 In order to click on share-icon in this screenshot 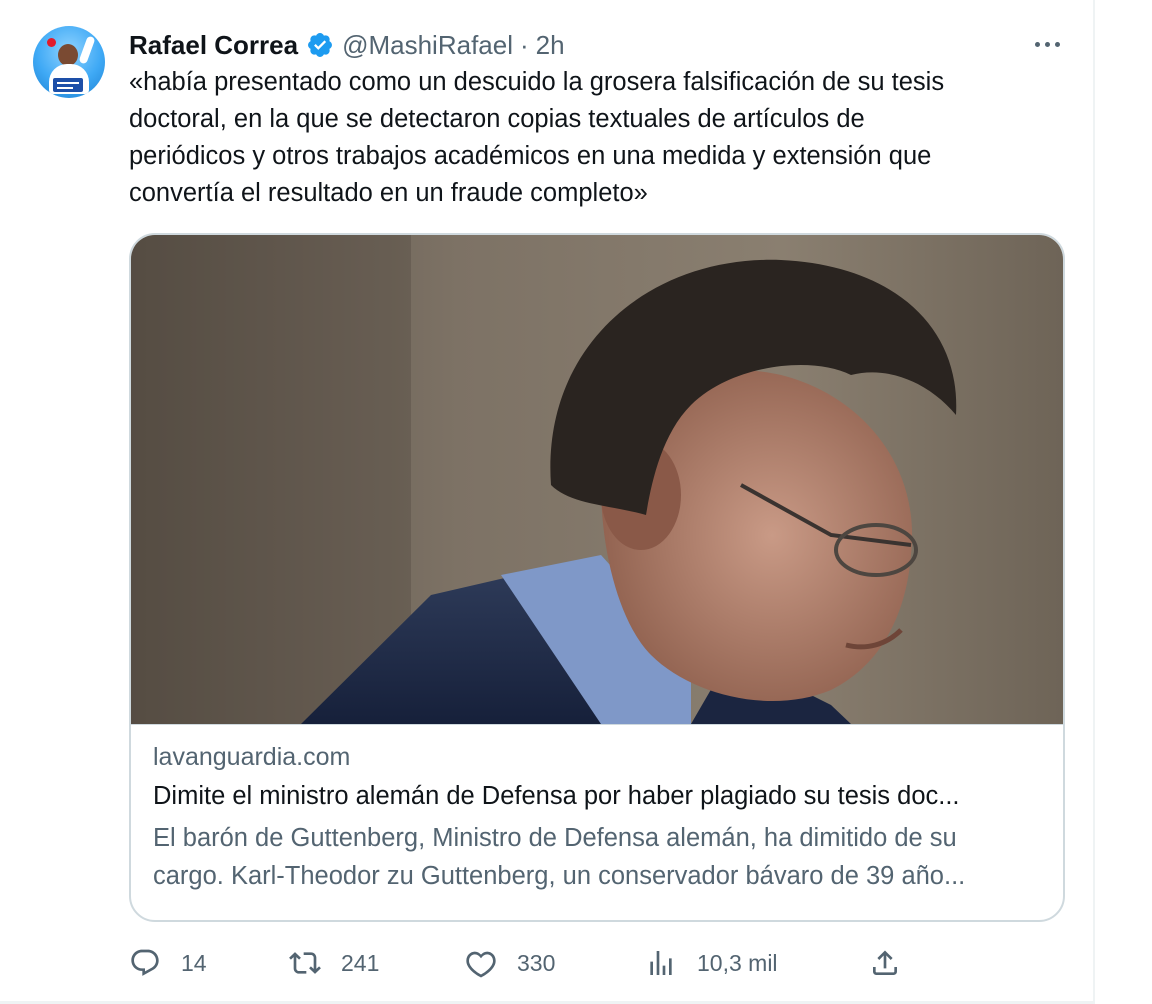, I will do `click(885, 962)`.